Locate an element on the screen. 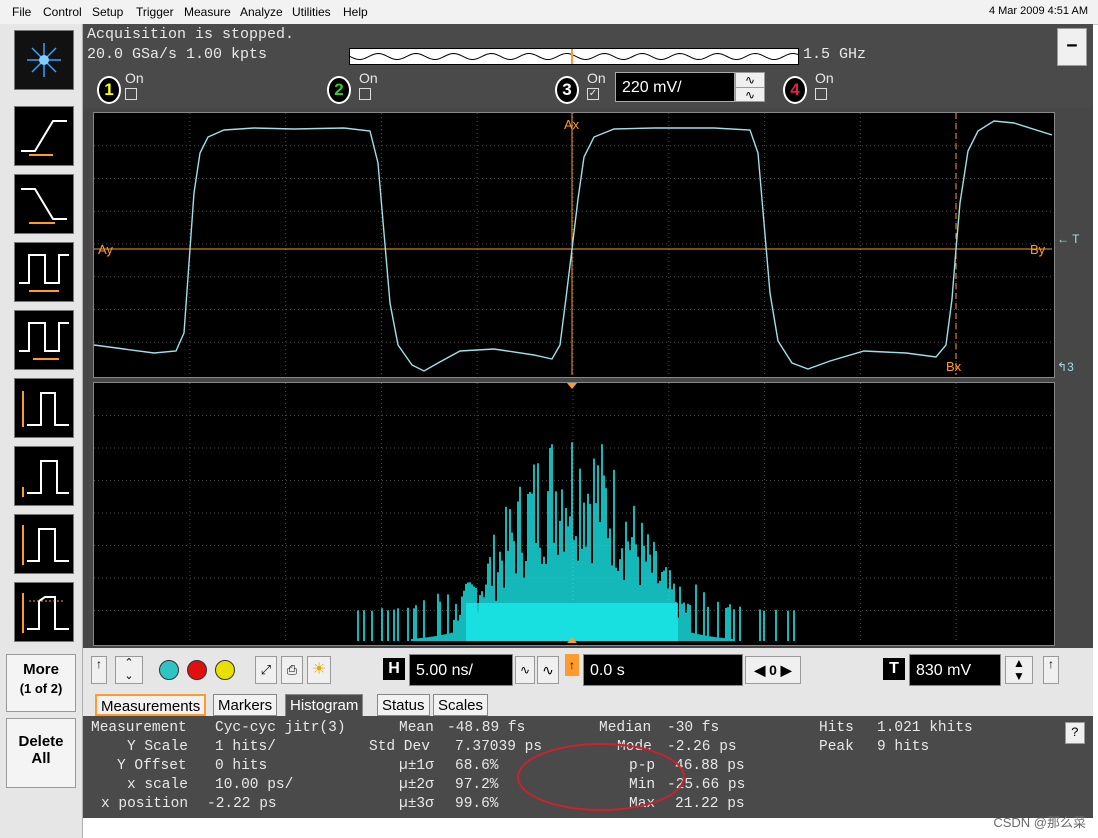 The height and width of the screenshot is (838, 1098). mode-label: Mode is located at coordinates (634, 747).